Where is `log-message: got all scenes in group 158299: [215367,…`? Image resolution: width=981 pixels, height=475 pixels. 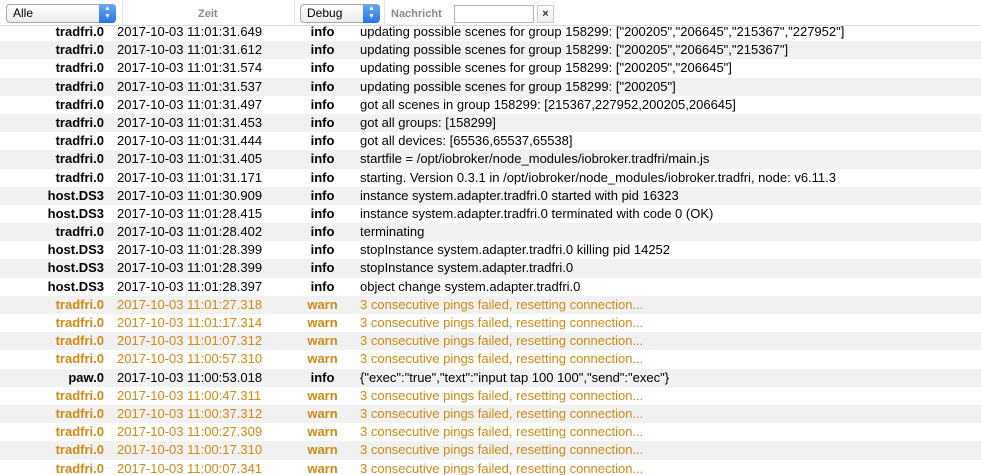 log-message: got all scenes in group 158299: [215367,… is located at coordinates (548, 104).